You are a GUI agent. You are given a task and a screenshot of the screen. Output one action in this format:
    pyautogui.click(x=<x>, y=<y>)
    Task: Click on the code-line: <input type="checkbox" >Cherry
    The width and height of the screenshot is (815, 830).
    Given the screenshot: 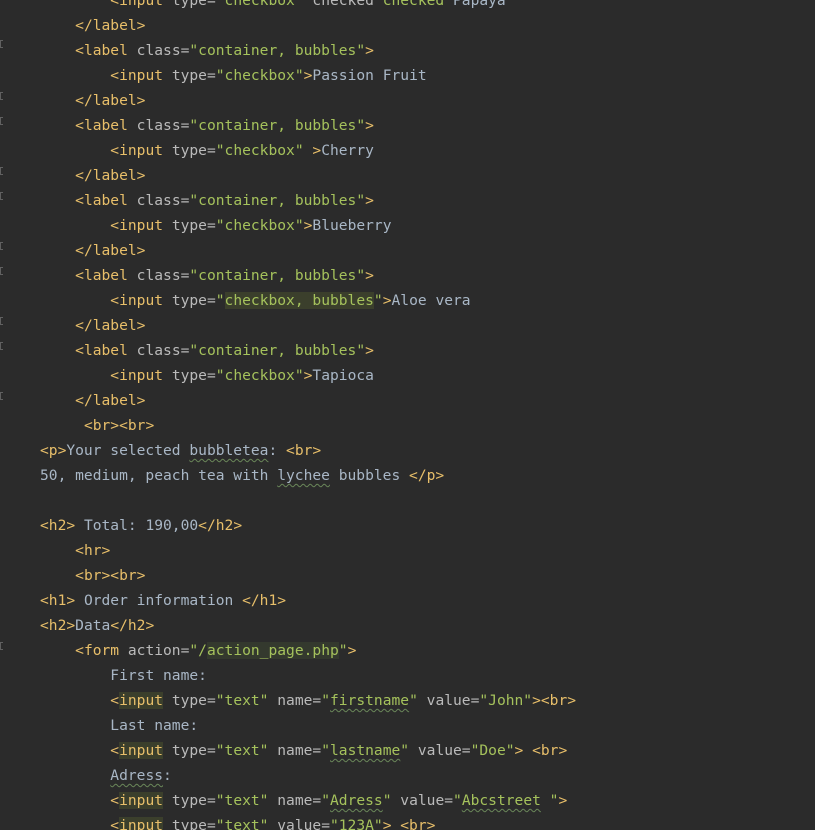 What is the action you would take?
    pyautogui.click(x=308, y=150)
    